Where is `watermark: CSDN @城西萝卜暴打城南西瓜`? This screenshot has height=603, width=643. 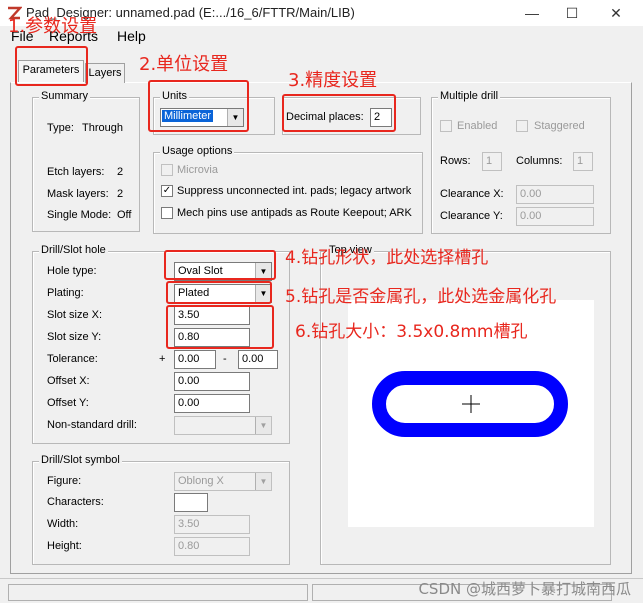
watermark: CSDN @城西萝卜暴打城南西瓜 is located at coordinates (524, 589).